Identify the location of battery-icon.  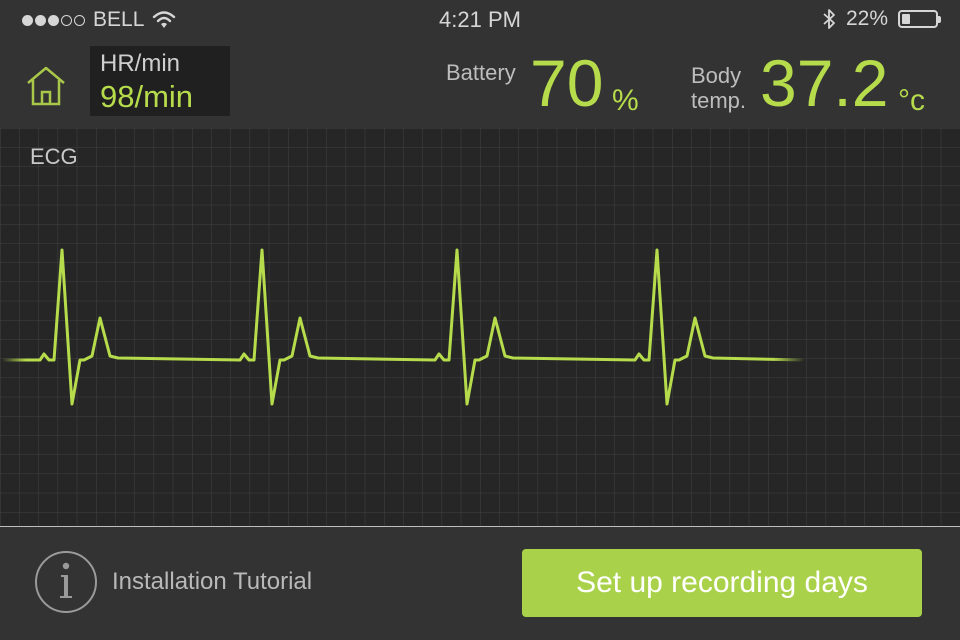
(919, 19).